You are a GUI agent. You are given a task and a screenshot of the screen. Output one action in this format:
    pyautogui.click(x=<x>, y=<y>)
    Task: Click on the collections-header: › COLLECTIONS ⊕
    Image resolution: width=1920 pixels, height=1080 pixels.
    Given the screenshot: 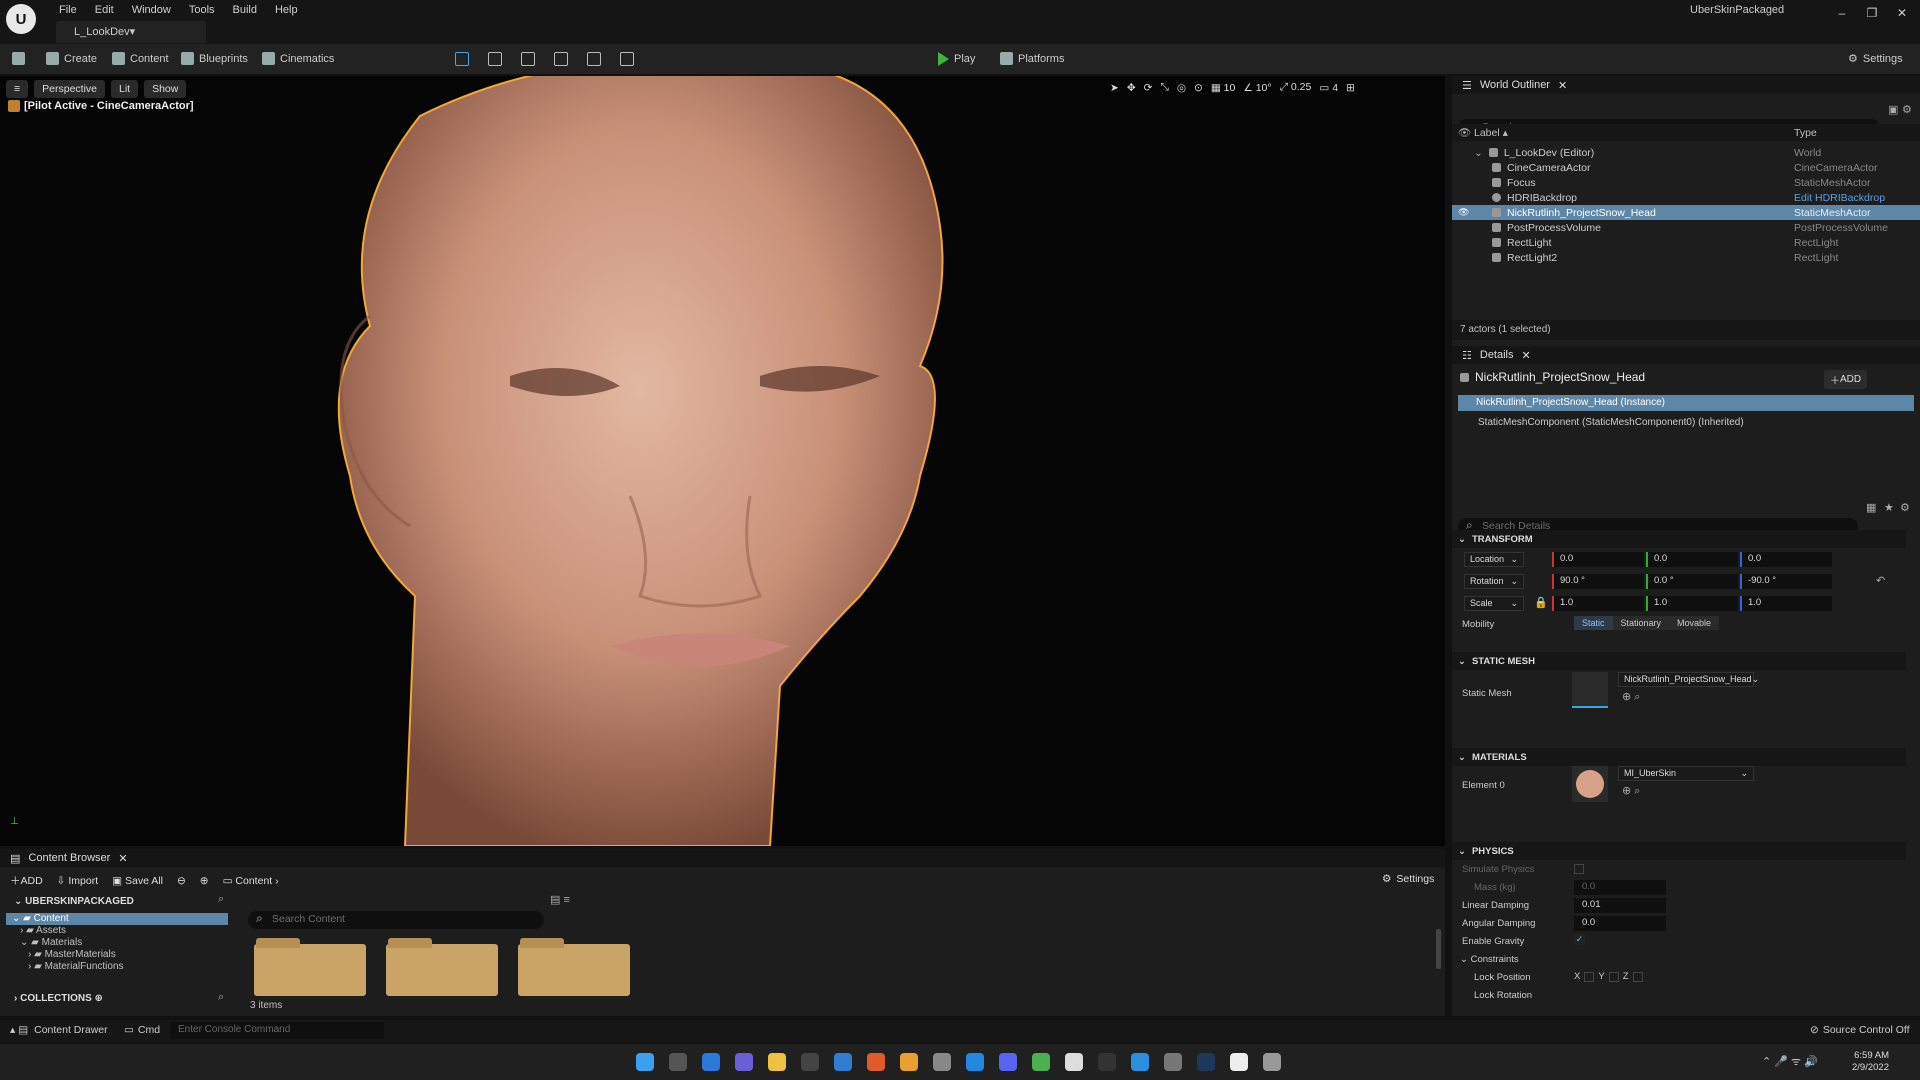 What is the action you would take?
    pyautogui.click(x=121, y=998)
    